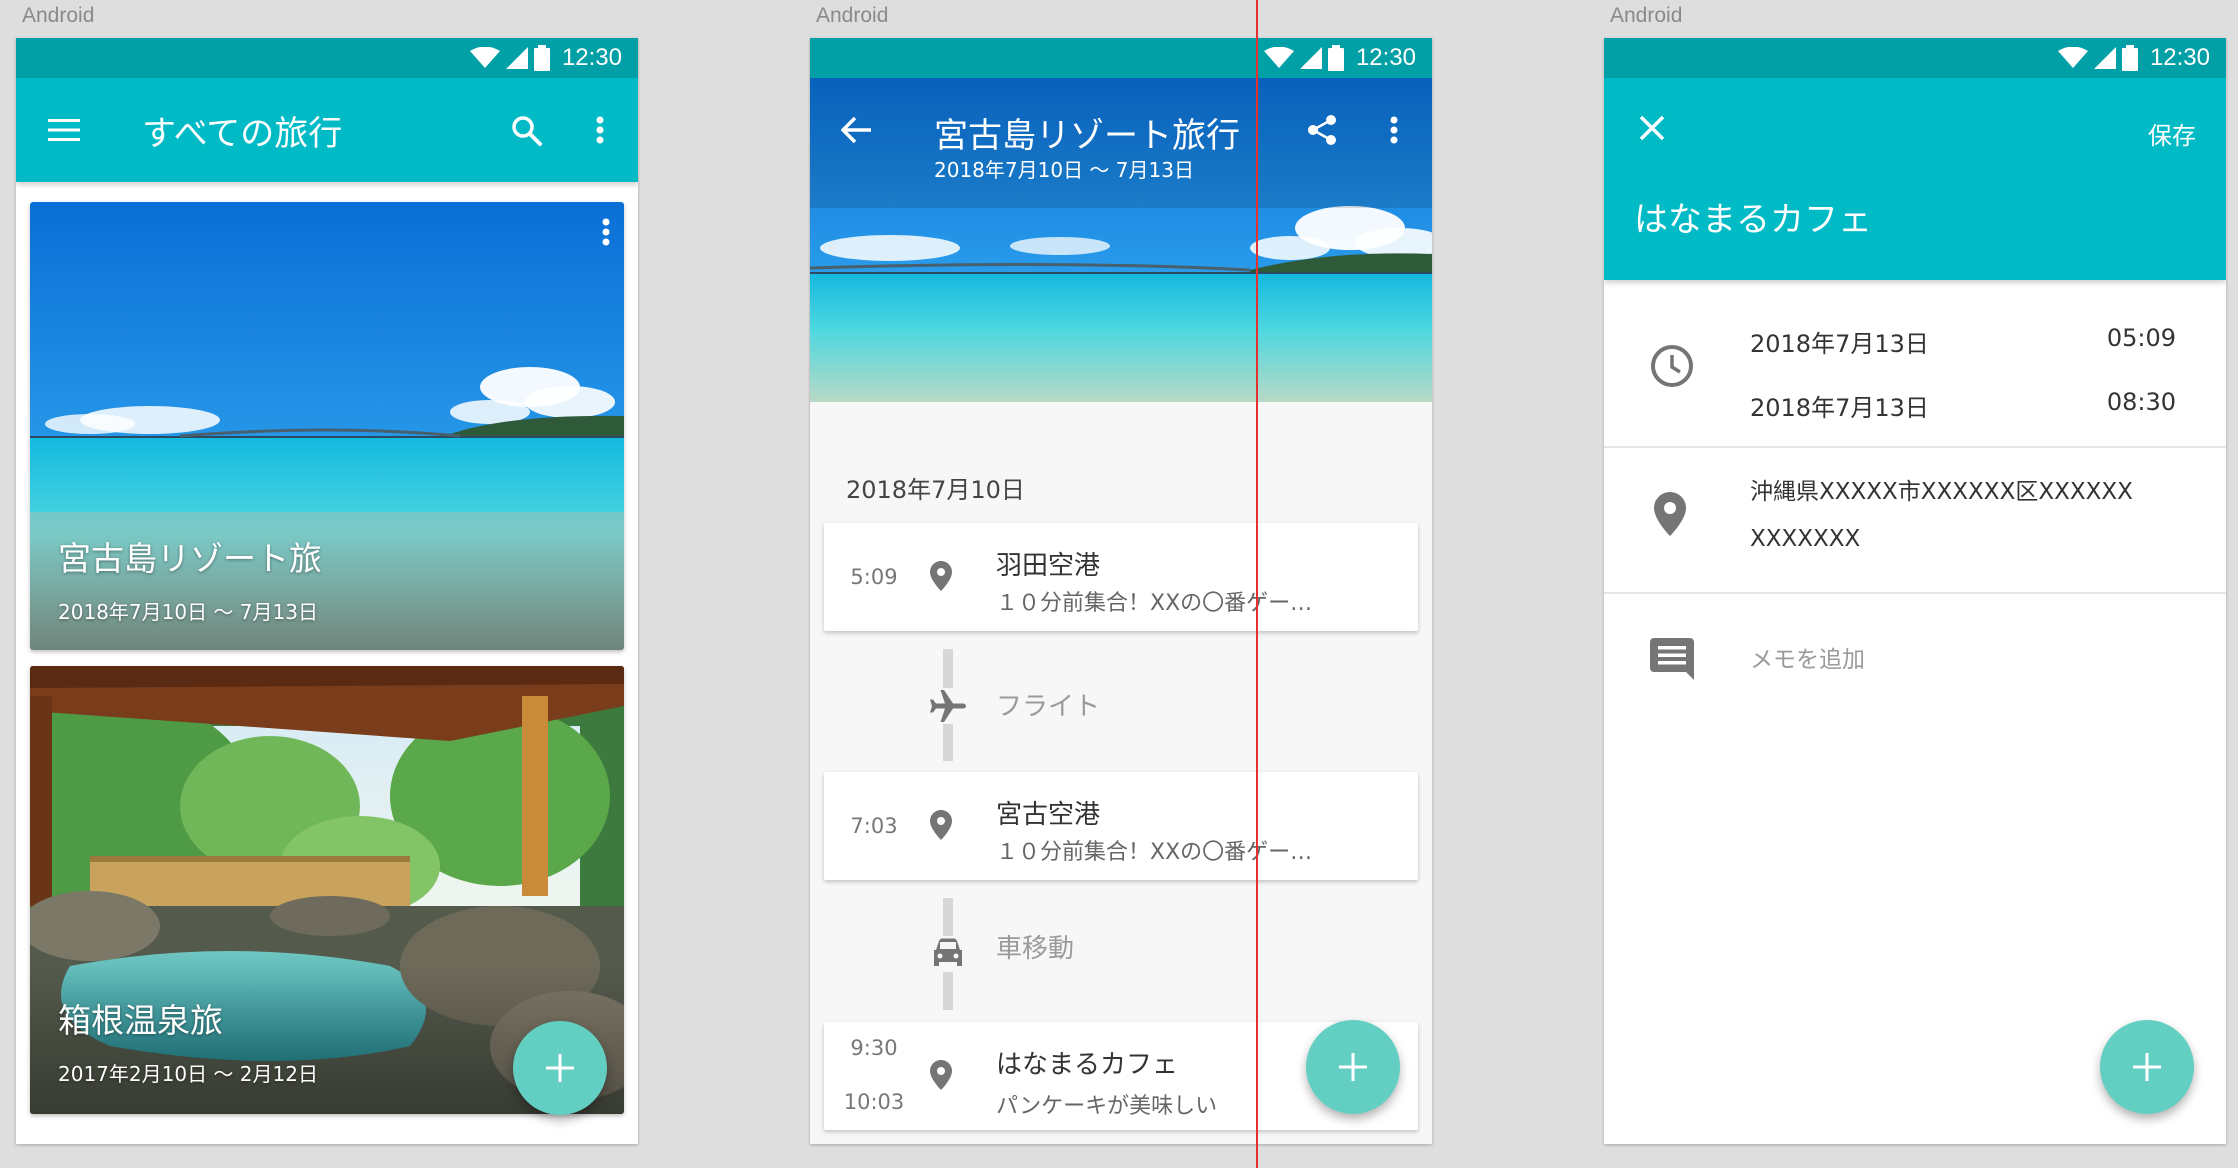 Image resolution: width=2238 pixels, height=1168 pixels. I want to click on start-time: 05:09, so click(2141, 338).